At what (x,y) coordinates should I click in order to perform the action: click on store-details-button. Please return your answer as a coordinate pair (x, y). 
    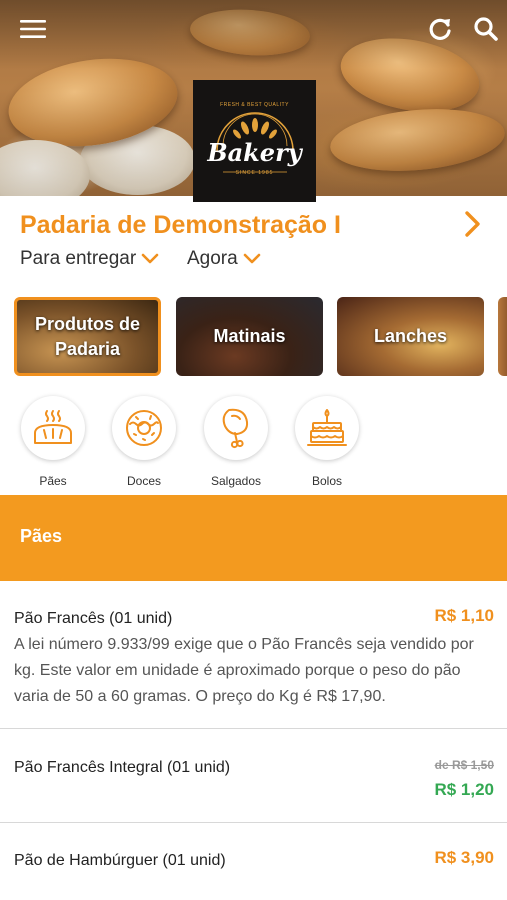
    Looking at the image, I should click on (475, 224).